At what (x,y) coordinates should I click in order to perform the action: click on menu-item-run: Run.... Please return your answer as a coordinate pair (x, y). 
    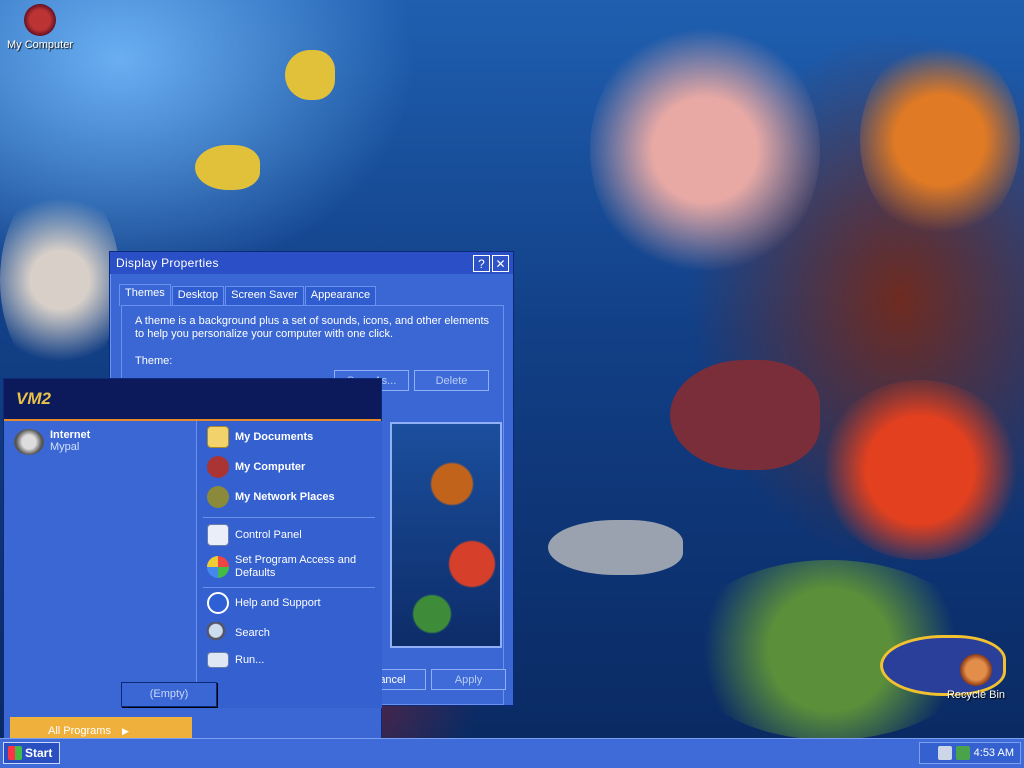
    Looking at the image, I should click on (235, 660).